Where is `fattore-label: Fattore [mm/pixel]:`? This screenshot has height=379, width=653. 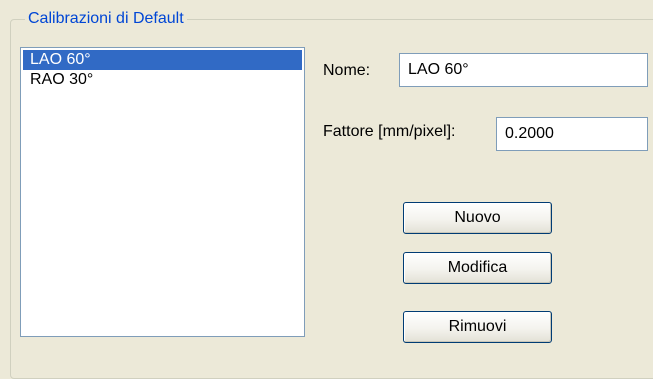 fattore-label: Fattore [mm/pixel]: is located at coordinates (389, 131).